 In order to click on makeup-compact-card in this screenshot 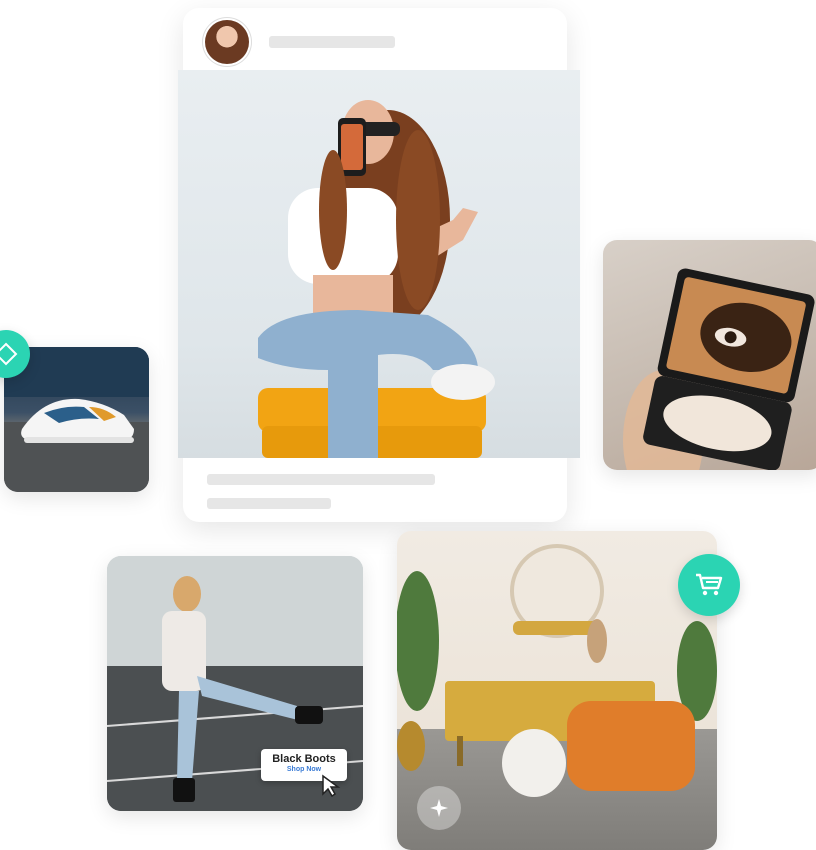, I will do `click(709, 355)`.